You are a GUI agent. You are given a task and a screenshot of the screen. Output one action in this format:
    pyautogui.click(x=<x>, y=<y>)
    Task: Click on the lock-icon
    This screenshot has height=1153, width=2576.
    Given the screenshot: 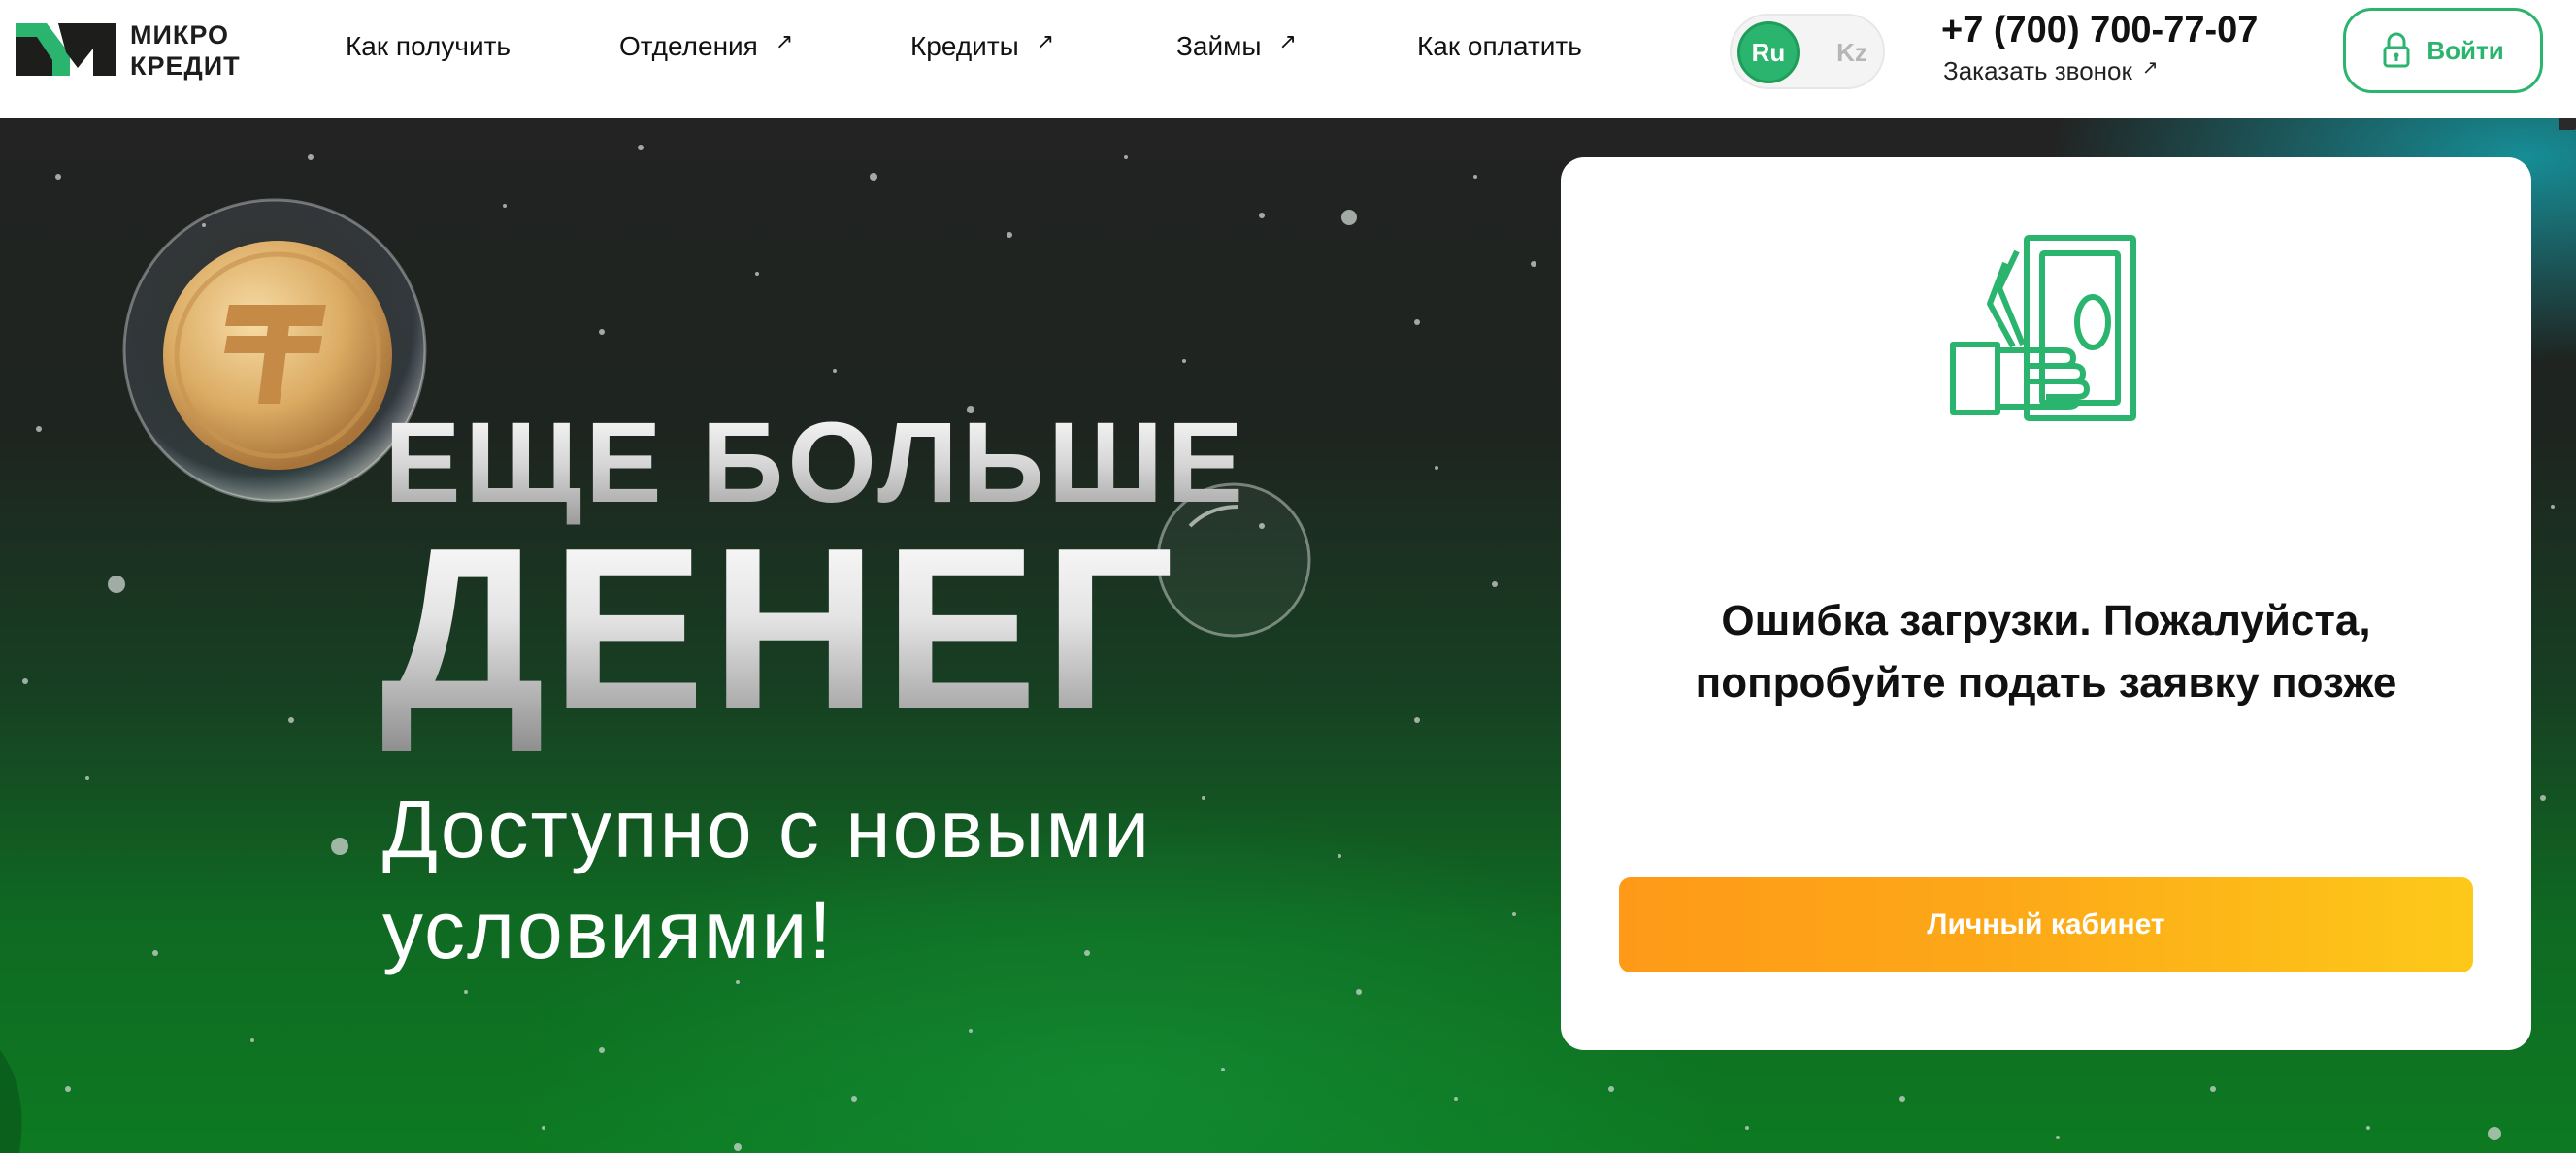 What is the action you would take?
    pyautogui.click(x=2396, y=50)
    